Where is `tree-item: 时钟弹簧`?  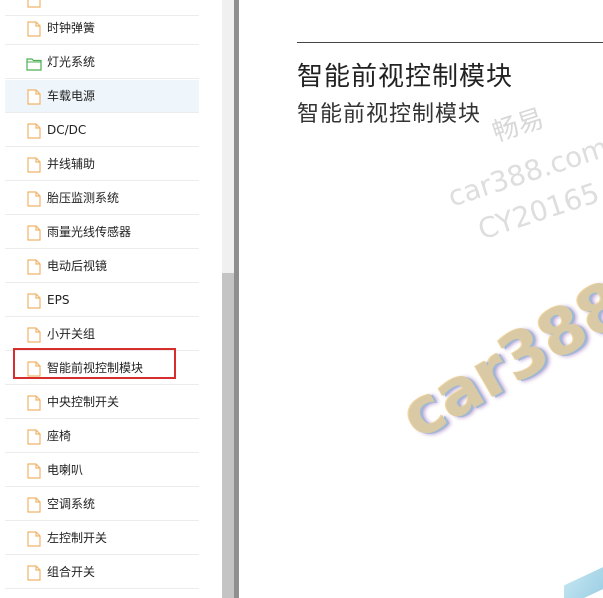 tree-item: 时钟弹簧 is located at coordinates (102, 28).